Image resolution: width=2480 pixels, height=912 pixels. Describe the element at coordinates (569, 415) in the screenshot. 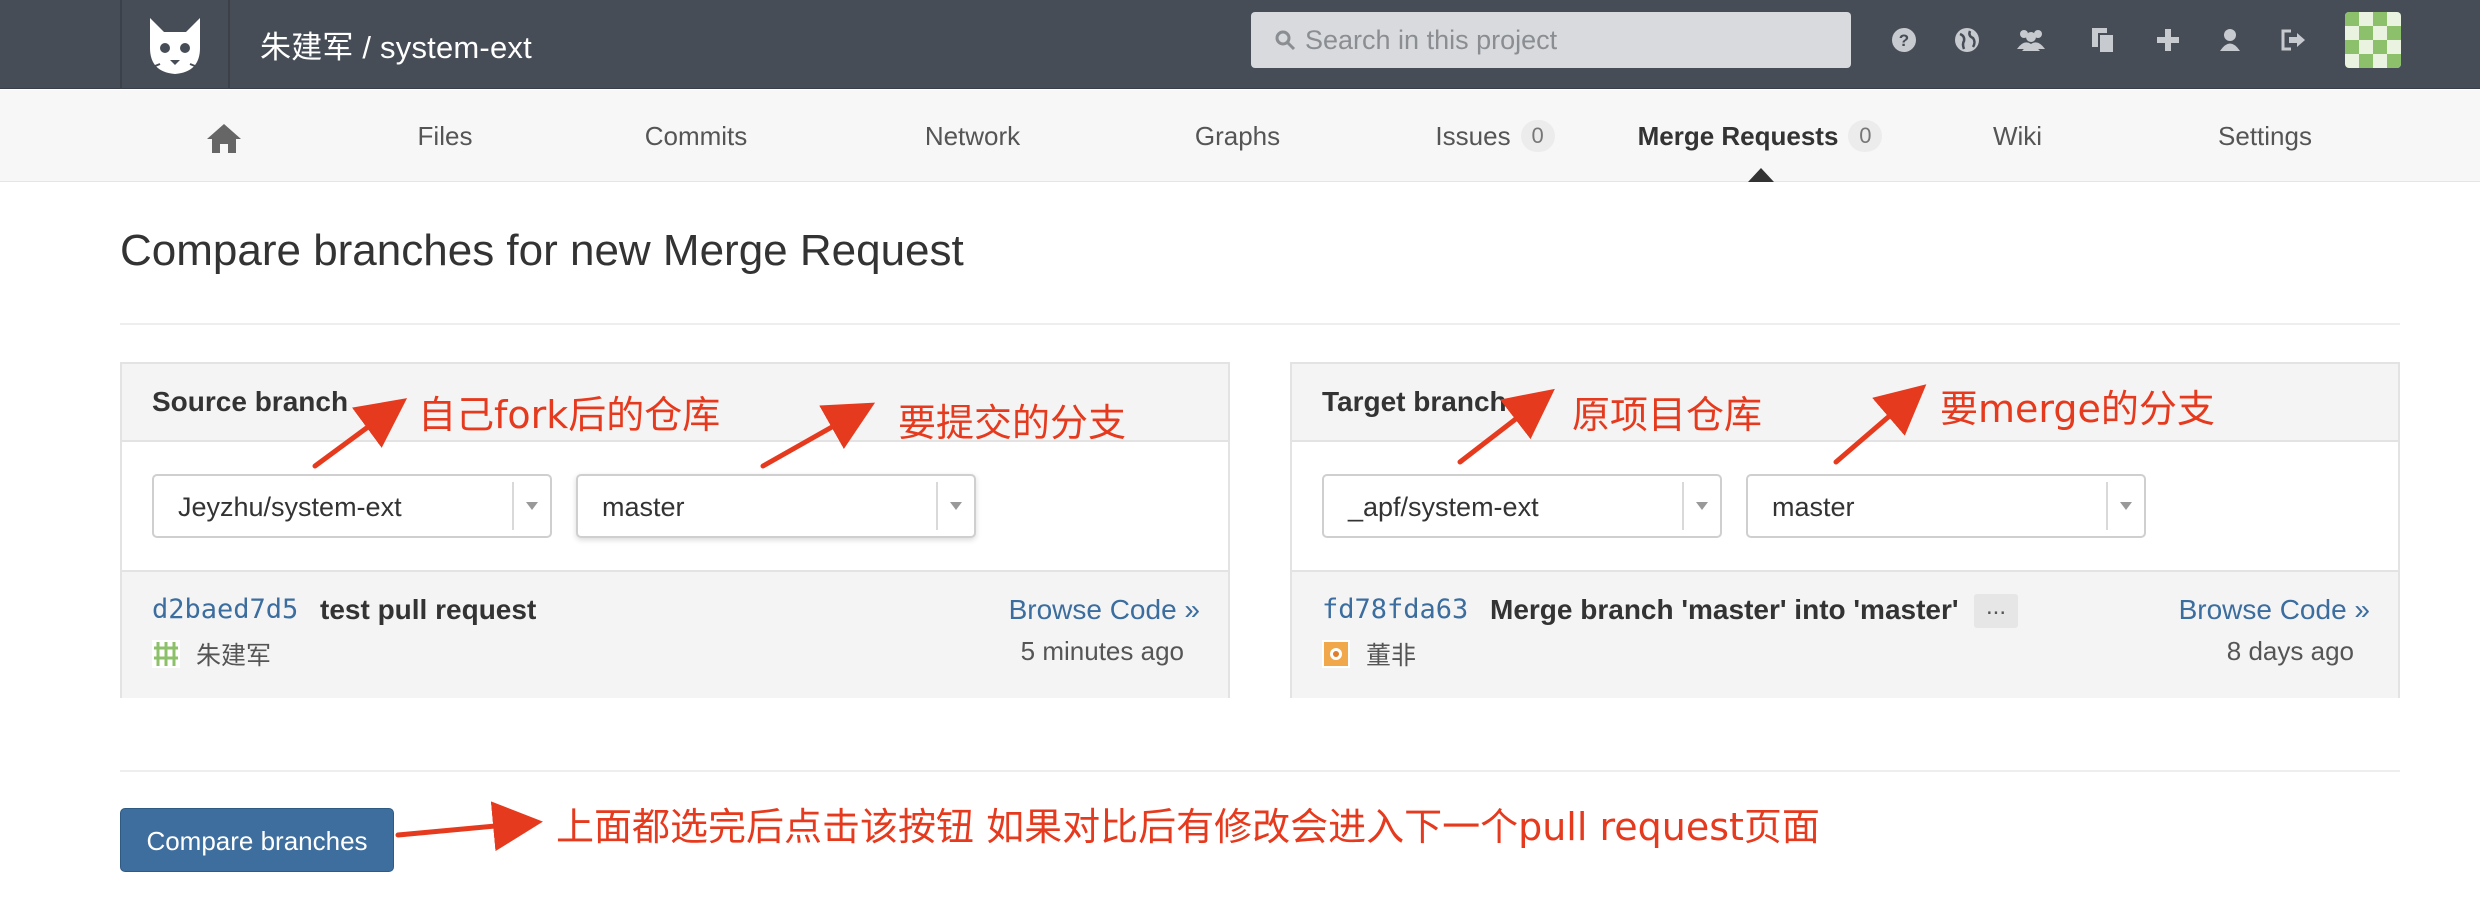

I see `annotation-source-repo: 自己fork后的仓库` at that location.